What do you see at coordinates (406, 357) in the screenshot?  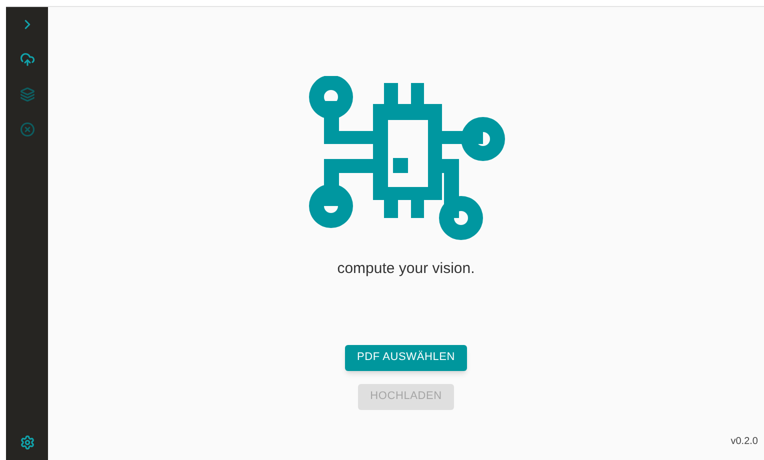 I see `action-button: PDF AUSWÄHLEN` at bounding box center [406, 357].